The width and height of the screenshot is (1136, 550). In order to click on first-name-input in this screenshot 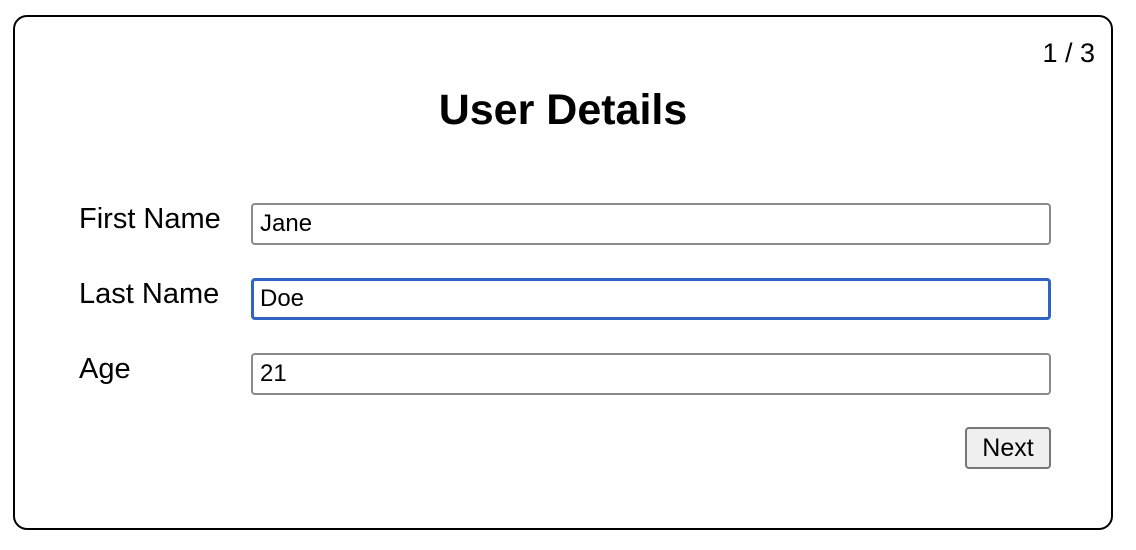, I will do `click(651, 224)`.